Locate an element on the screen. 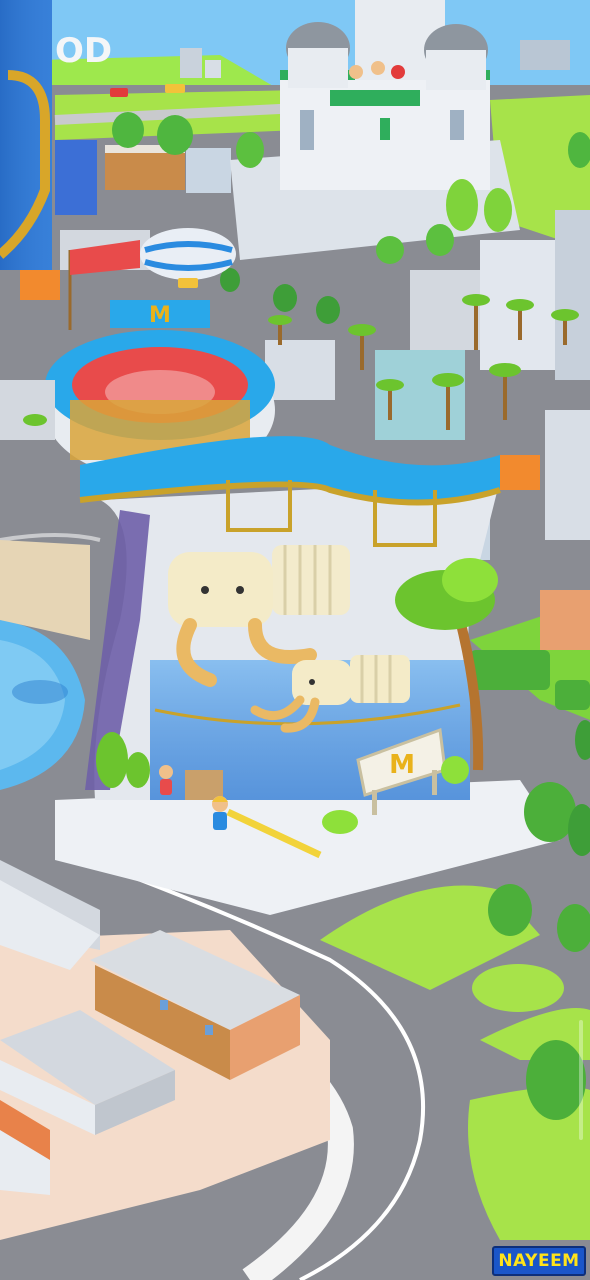 This screenshot has height=1280, width=590. scroll-indicator is located at coordinates (581, 1080).